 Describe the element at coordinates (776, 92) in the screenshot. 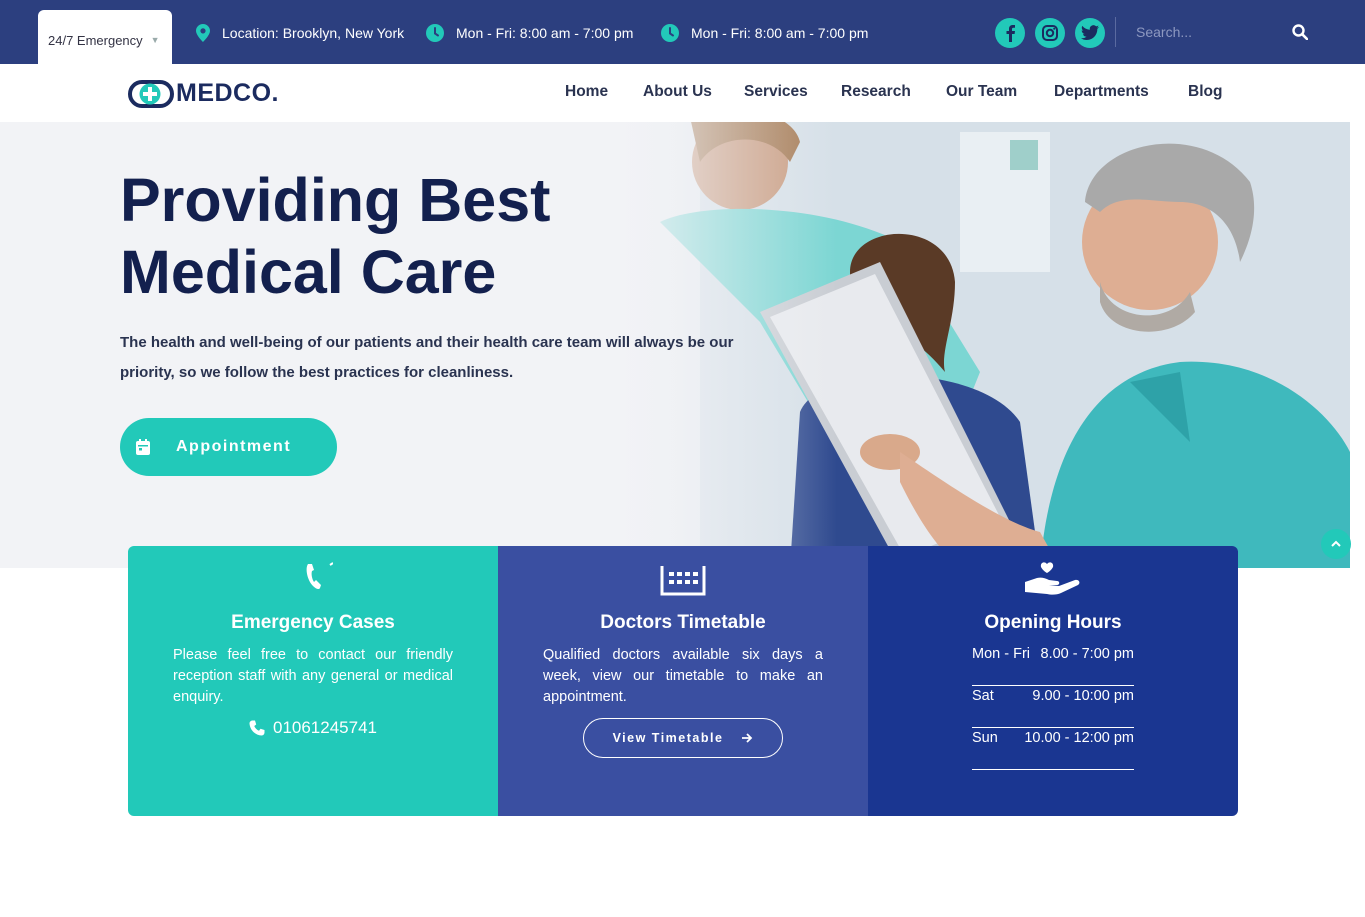

I see `nav-services: Services` at that location.